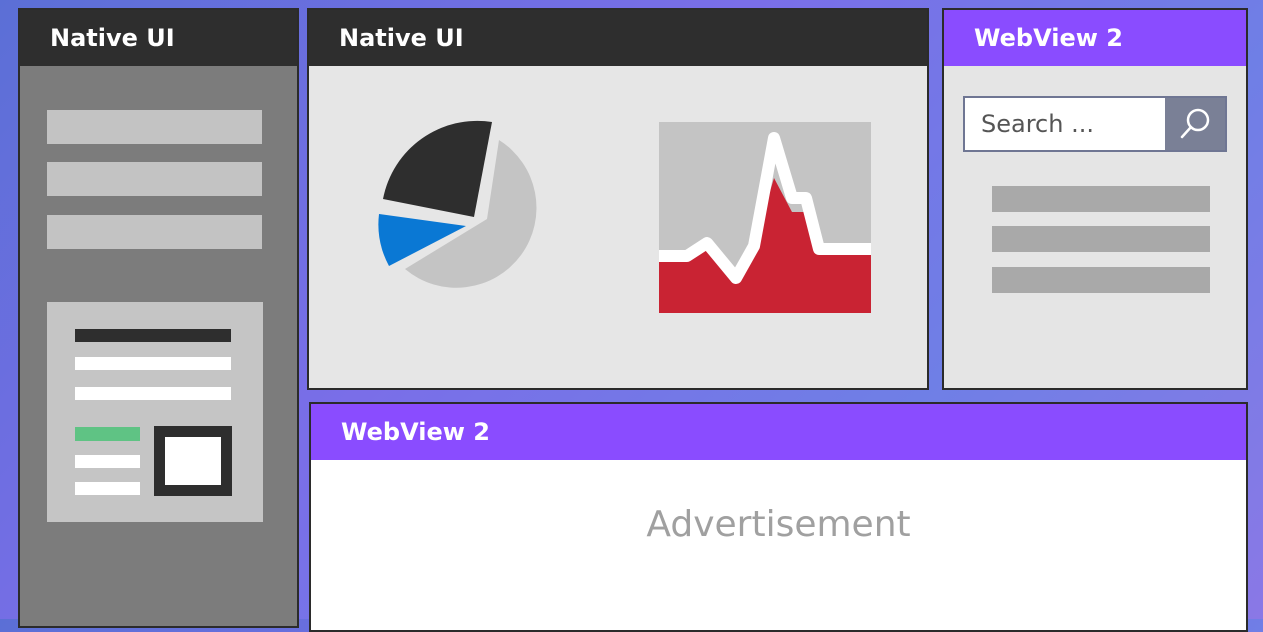  I want to click on right-webview-panel: WebView 2, so click(1095, 199).